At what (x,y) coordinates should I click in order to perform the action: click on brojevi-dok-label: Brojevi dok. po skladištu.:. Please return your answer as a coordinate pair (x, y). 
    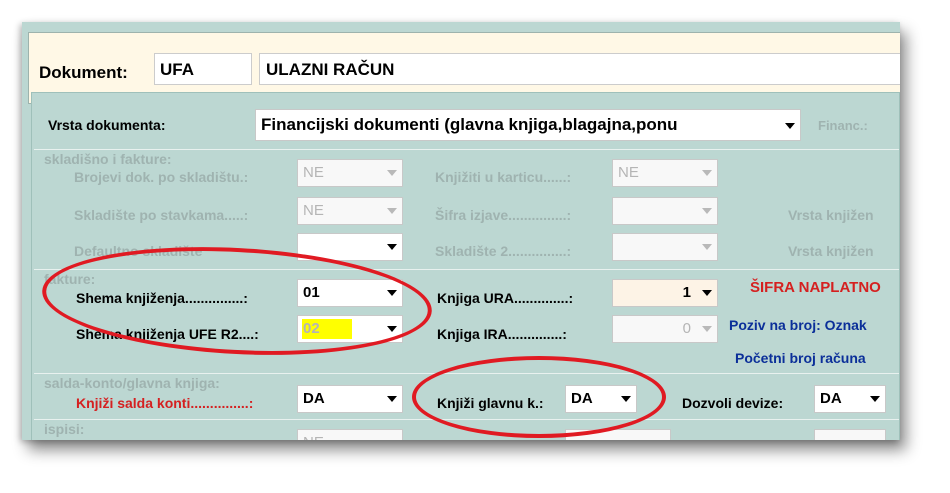
    Looking at the image, I should click on (161, 177).